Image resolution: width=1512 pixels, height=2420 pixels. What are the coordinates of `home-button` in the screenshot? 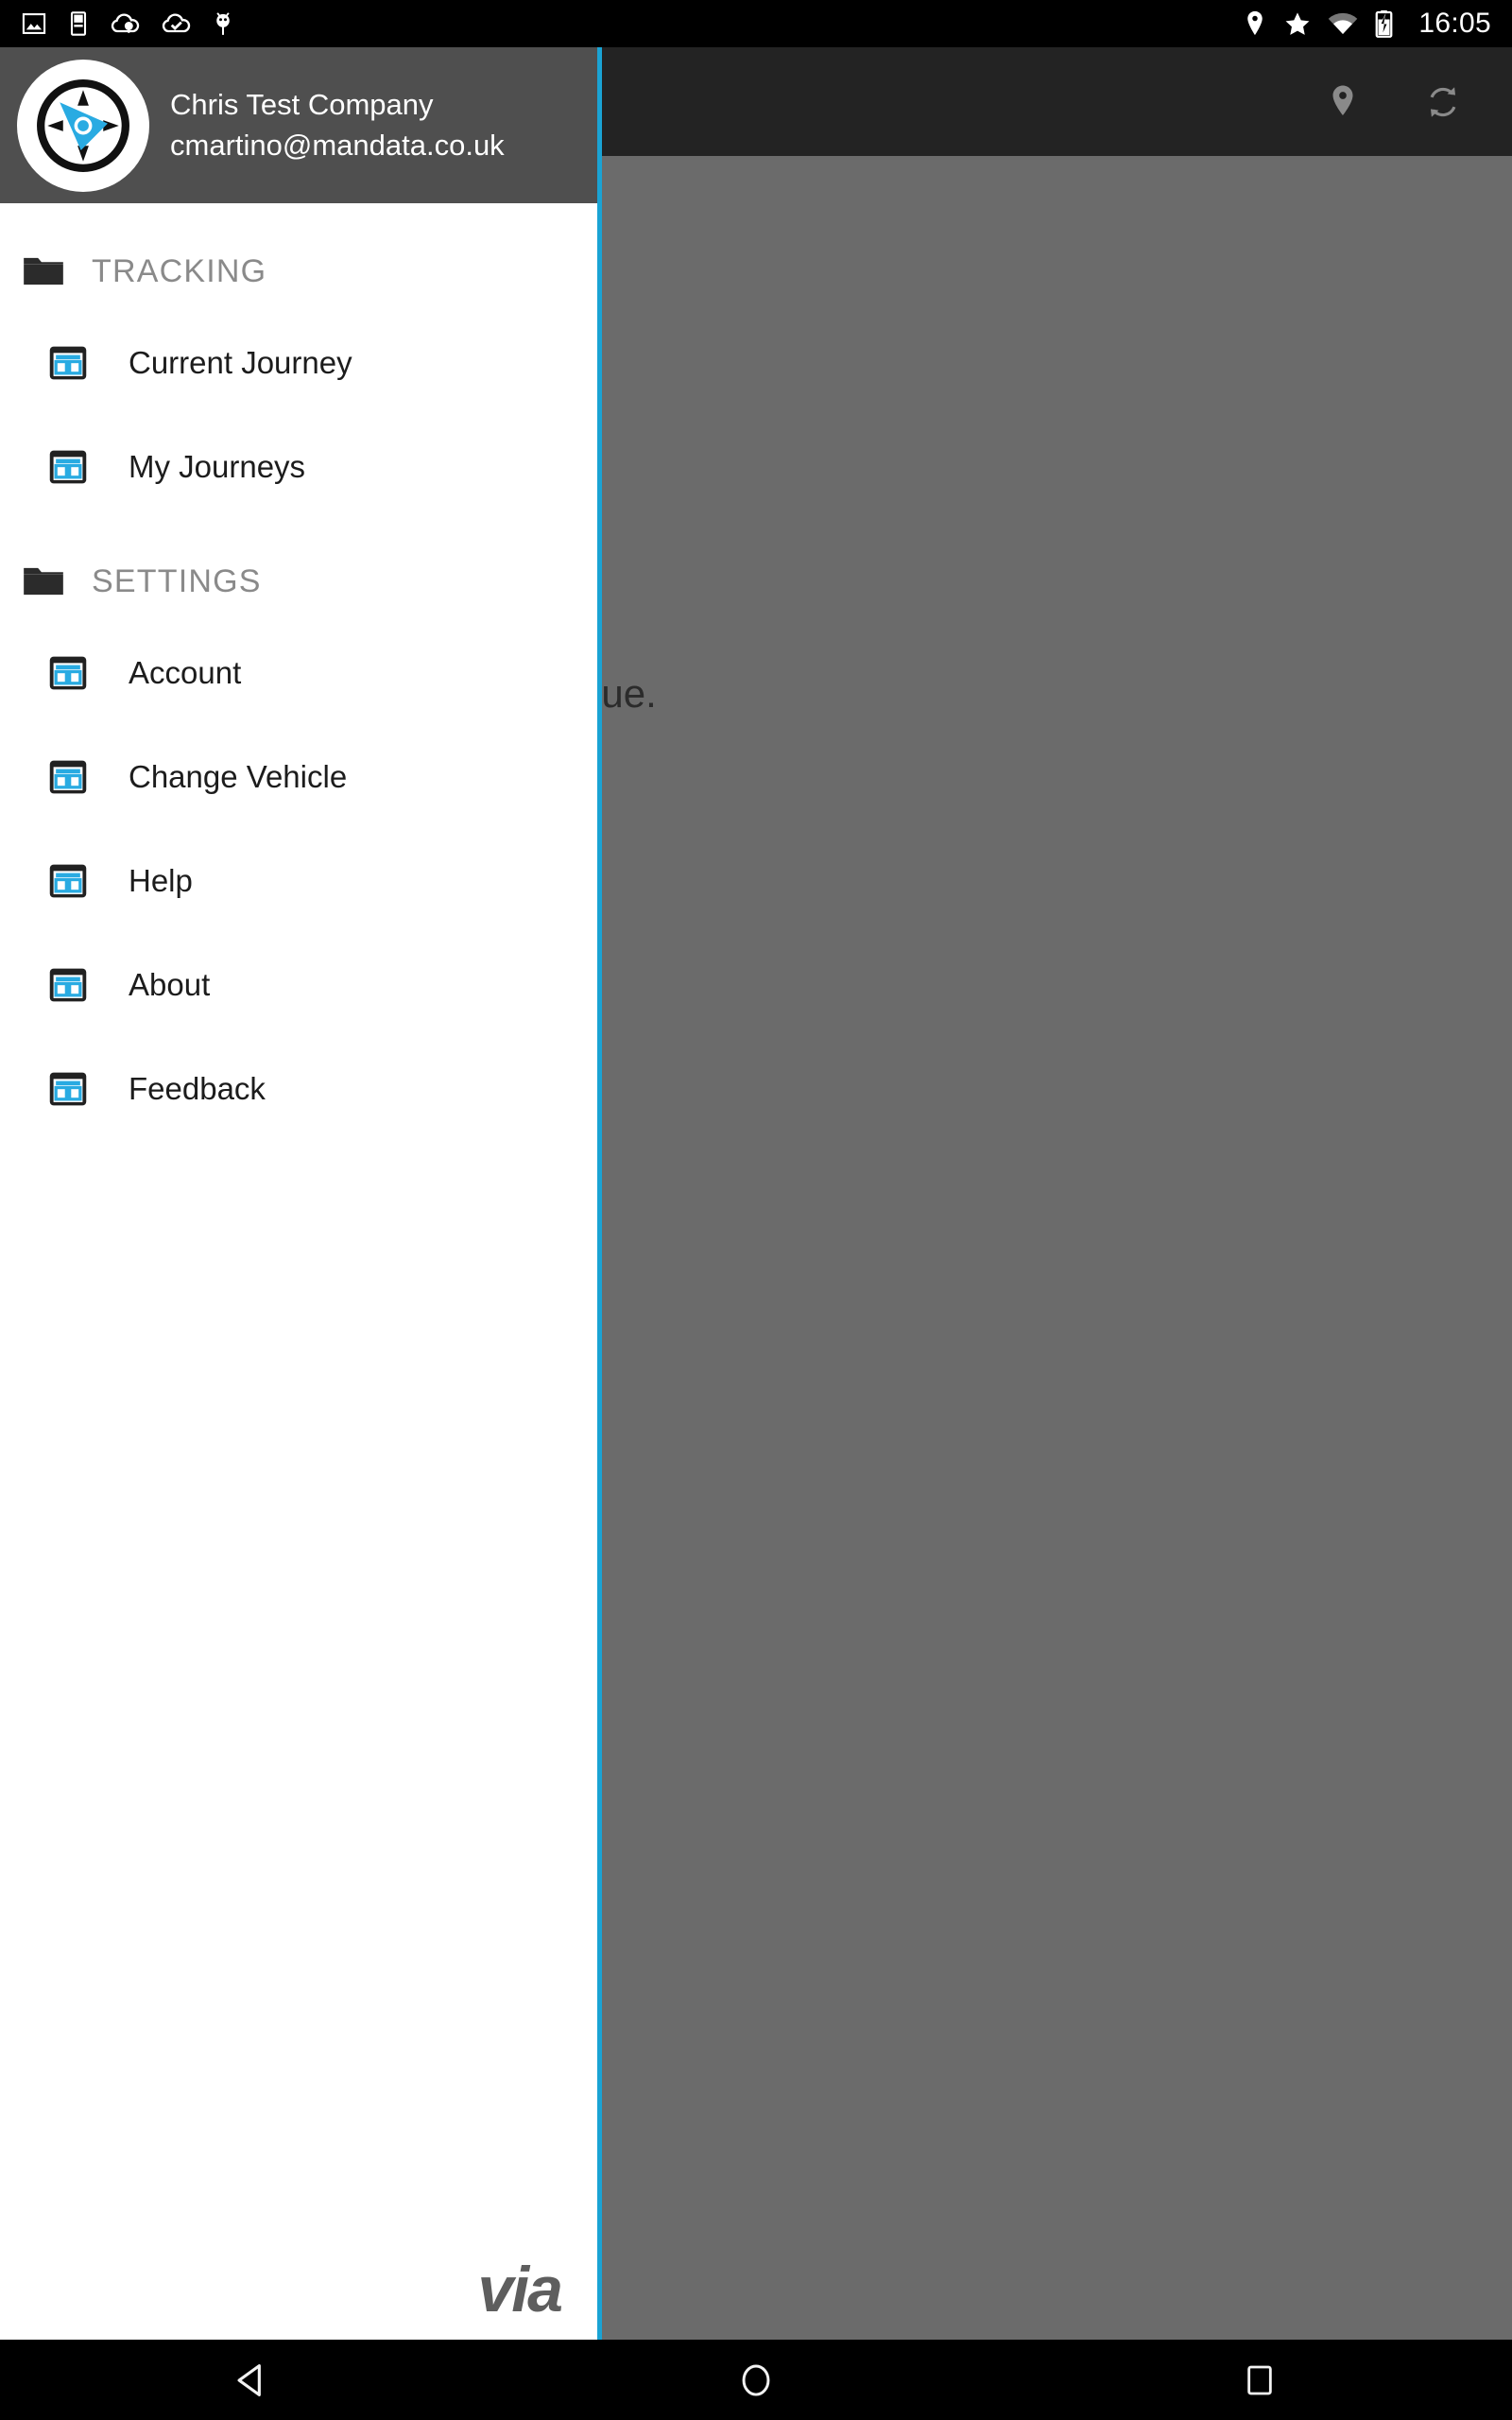 It's located at (756, 2380).